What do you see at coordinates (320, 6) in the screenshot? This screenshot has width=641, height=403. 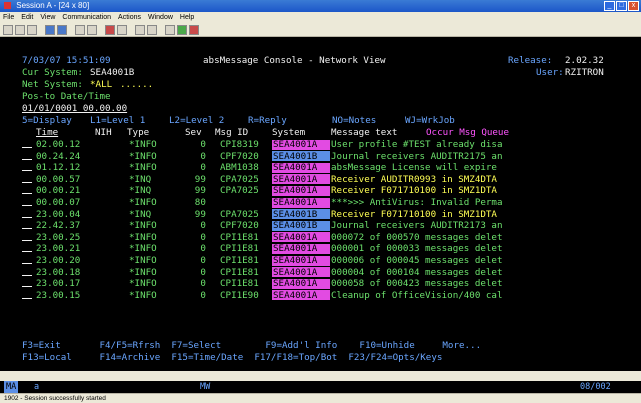 I see `window-title-bar: Session A - [24 x 80] _ □ x` at bounding box center [320, 6].